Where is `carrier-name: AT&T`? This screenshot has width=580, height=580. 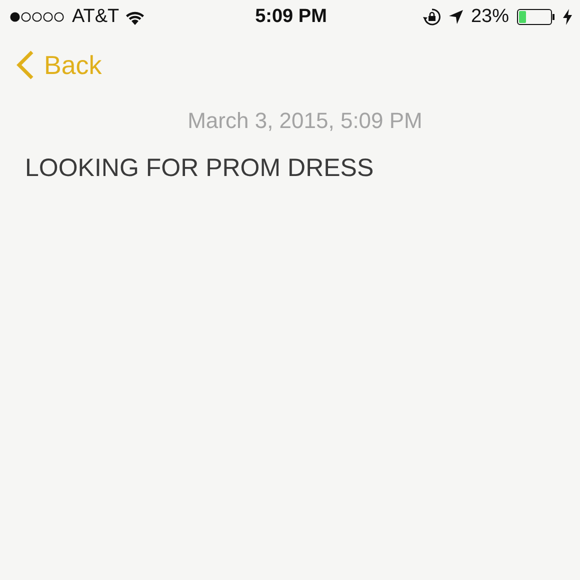
carrier-name: AT&T is located at coordinates (96, 17).